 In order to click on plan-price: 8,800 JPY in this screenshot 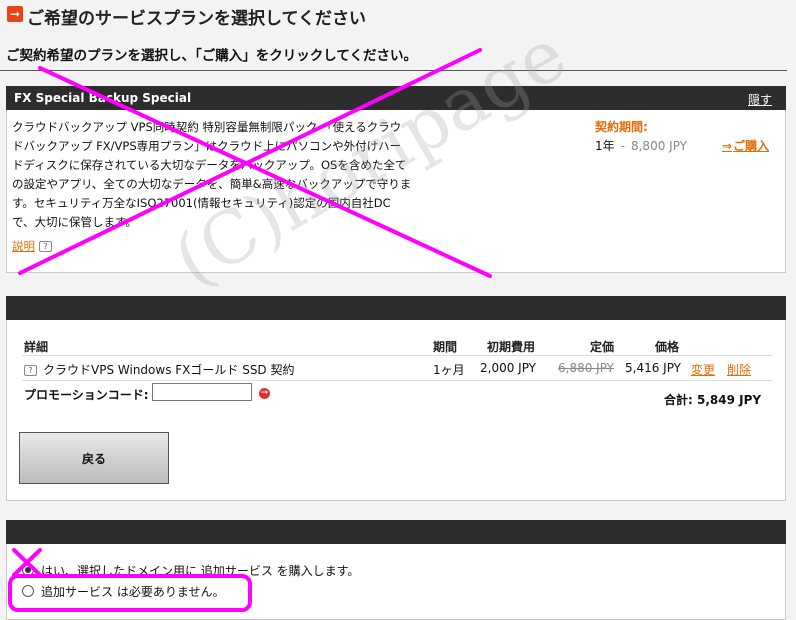, I will do `click(658, 146)`.